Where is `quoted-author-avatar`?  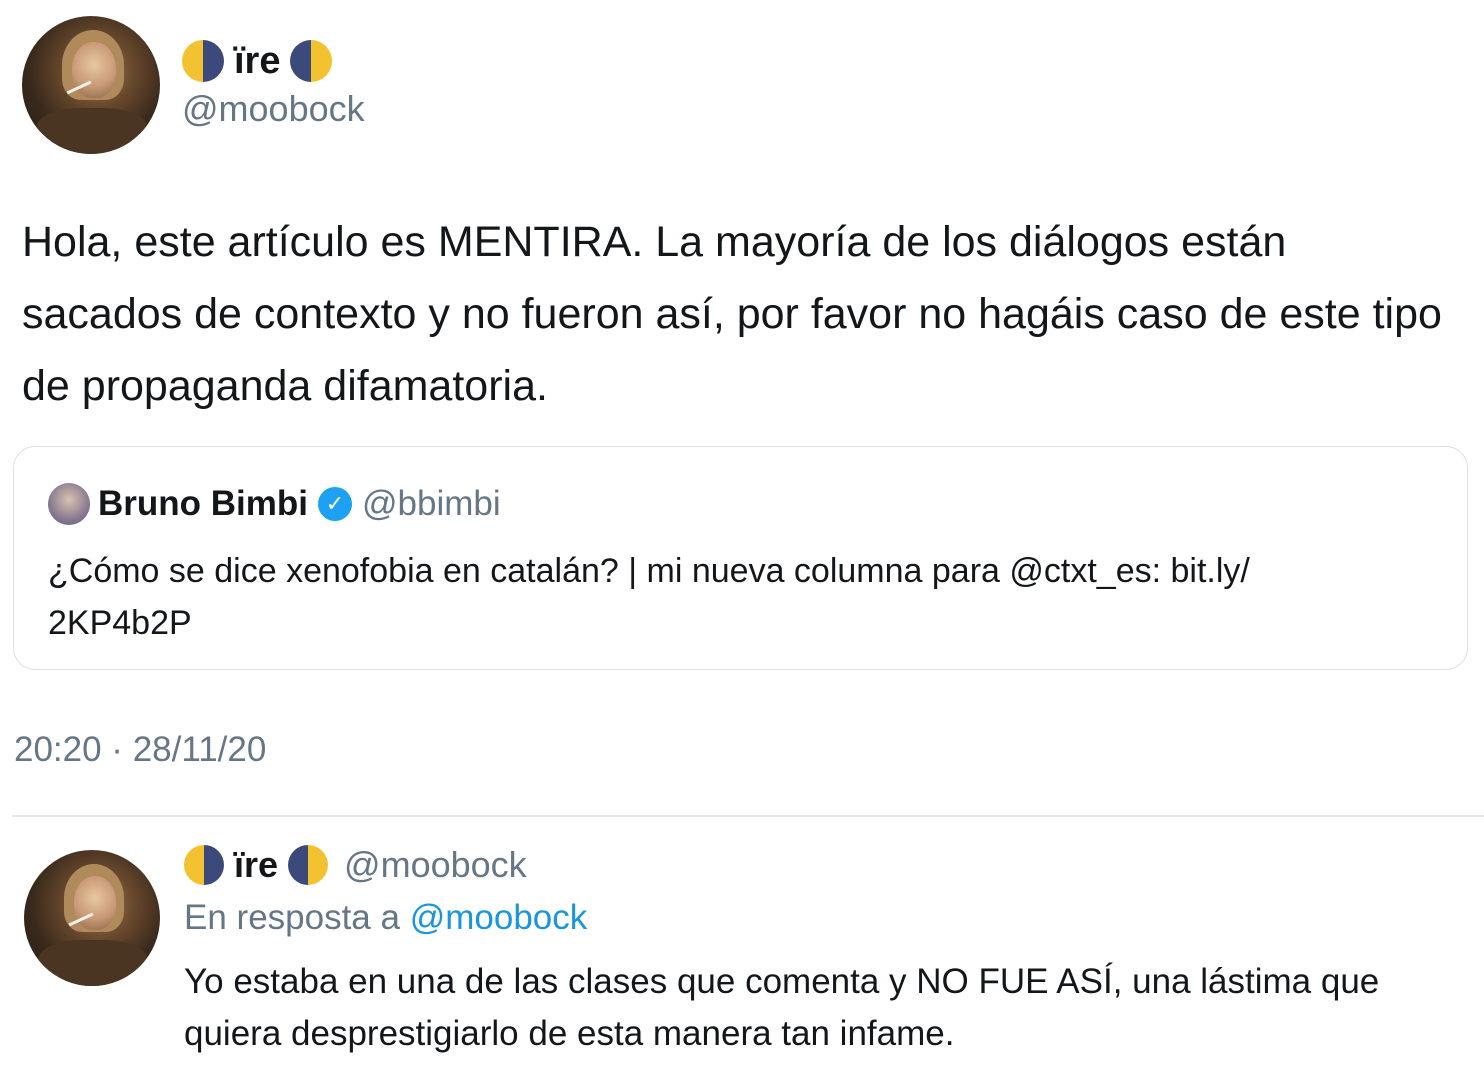 quoted-author-avatar is located at coordinates (69, 504).